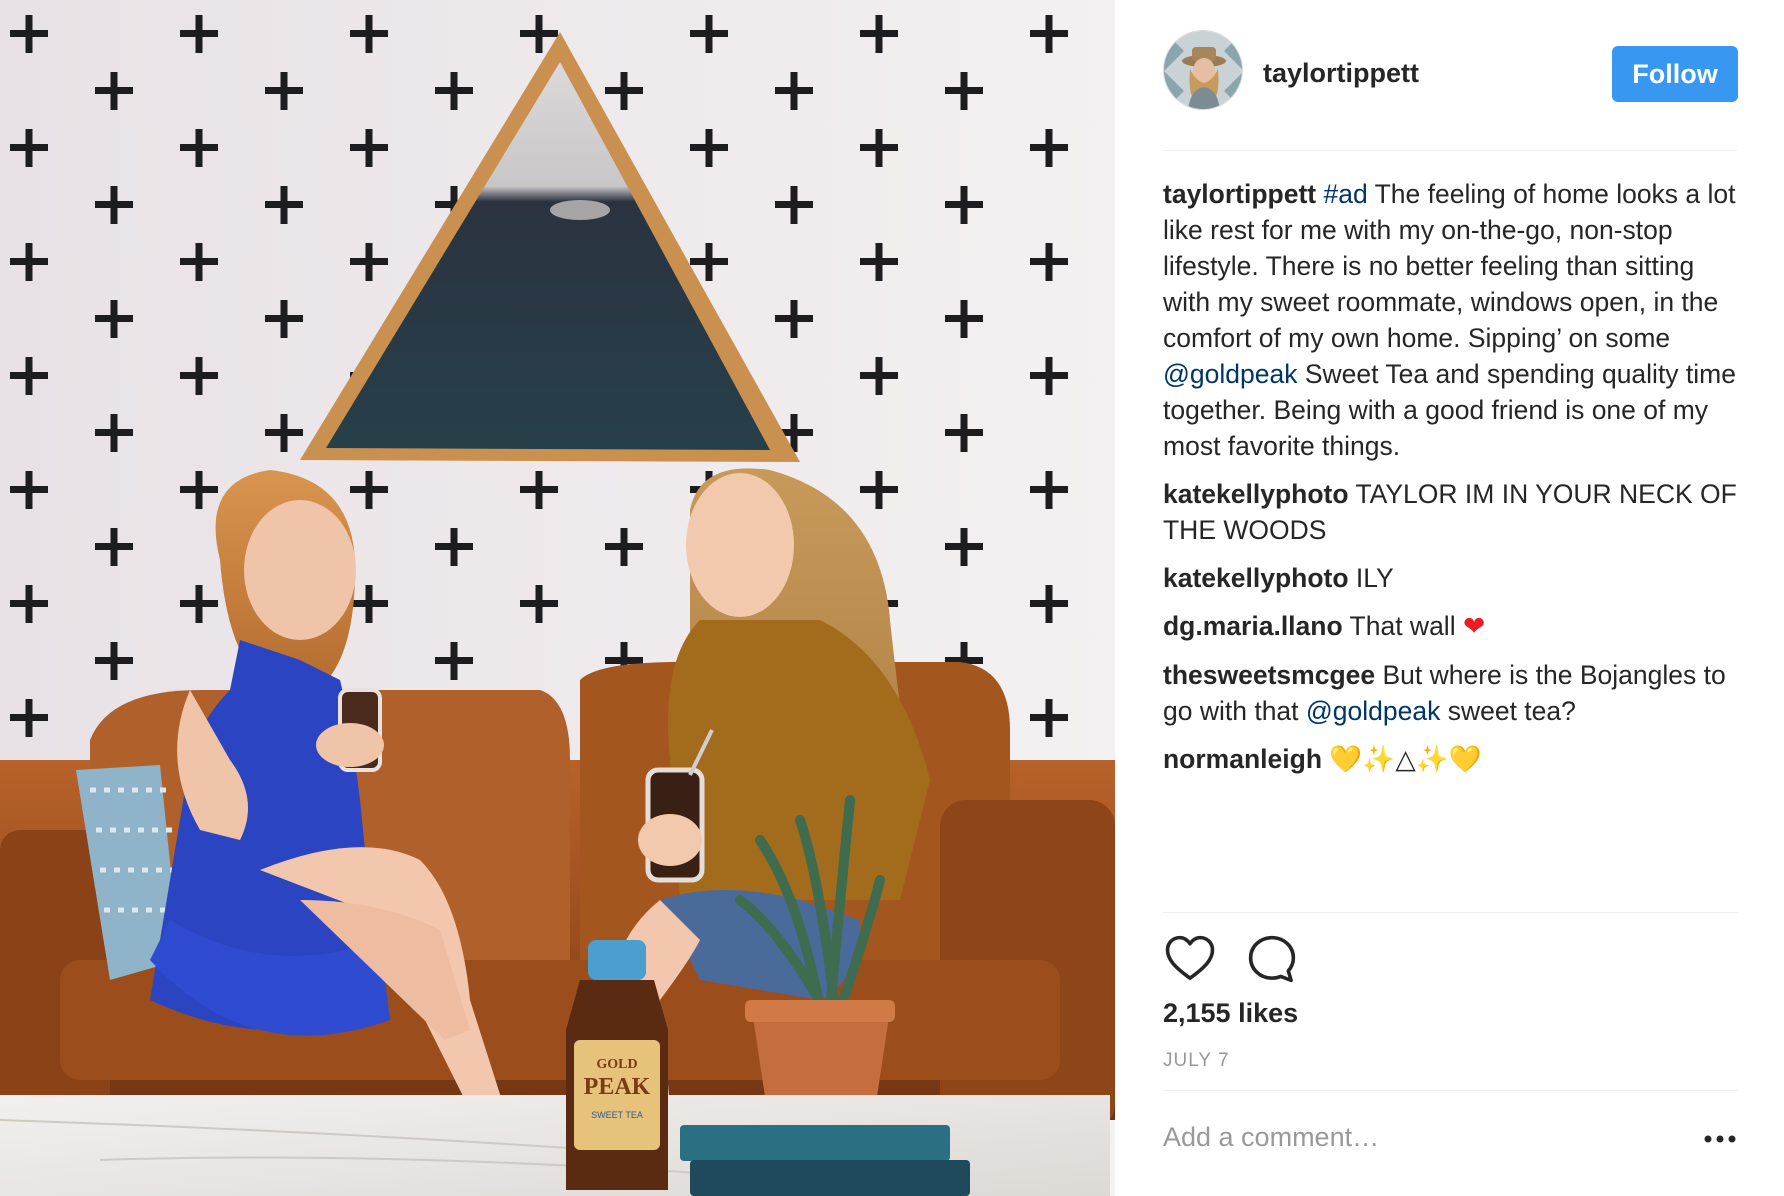  What do you see at coordinates (617, 1087) in the screenshot?
I see `bottle-label-peak: PEAK` at bounding box center [617, 1087].